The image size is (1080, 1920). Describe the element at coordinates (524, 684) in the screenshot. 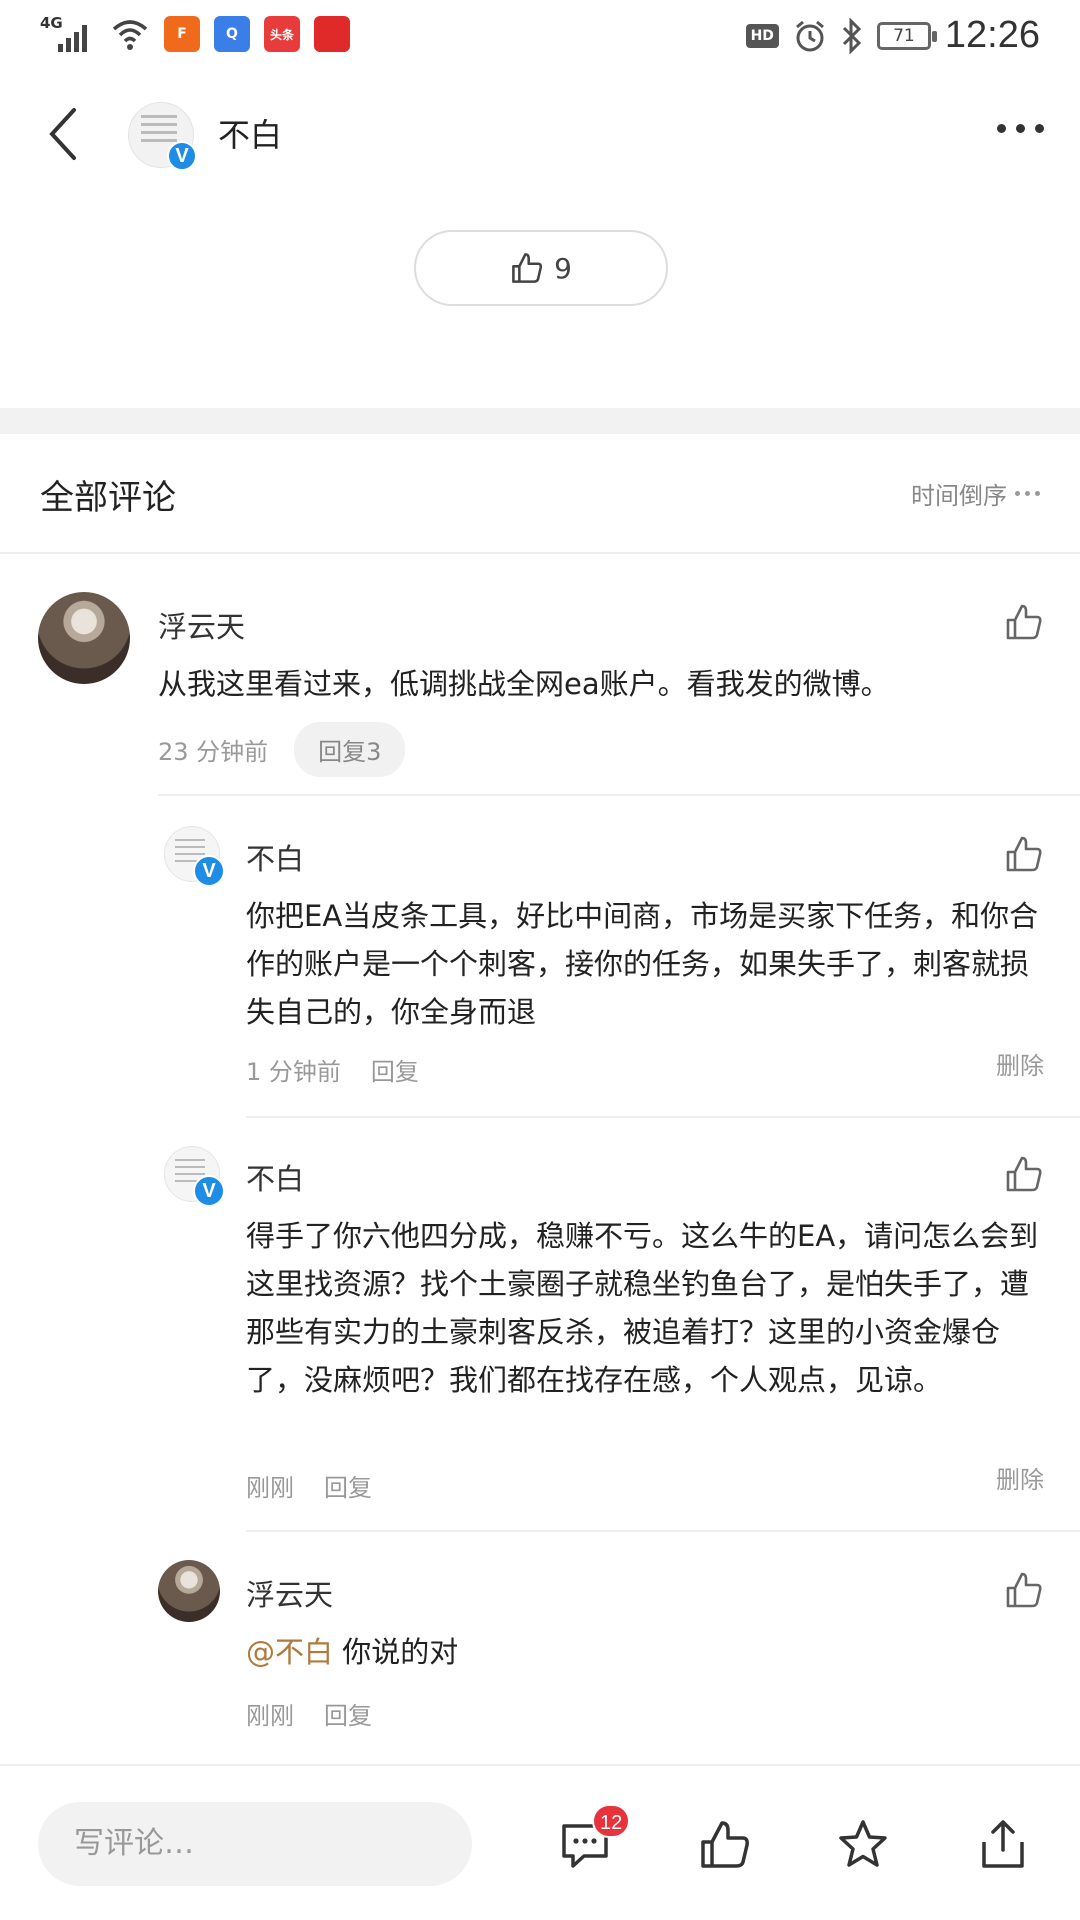

I see `comment-text: 从我这里看过来，低调挑战全网ea账户。看我发的微博。` at that location.